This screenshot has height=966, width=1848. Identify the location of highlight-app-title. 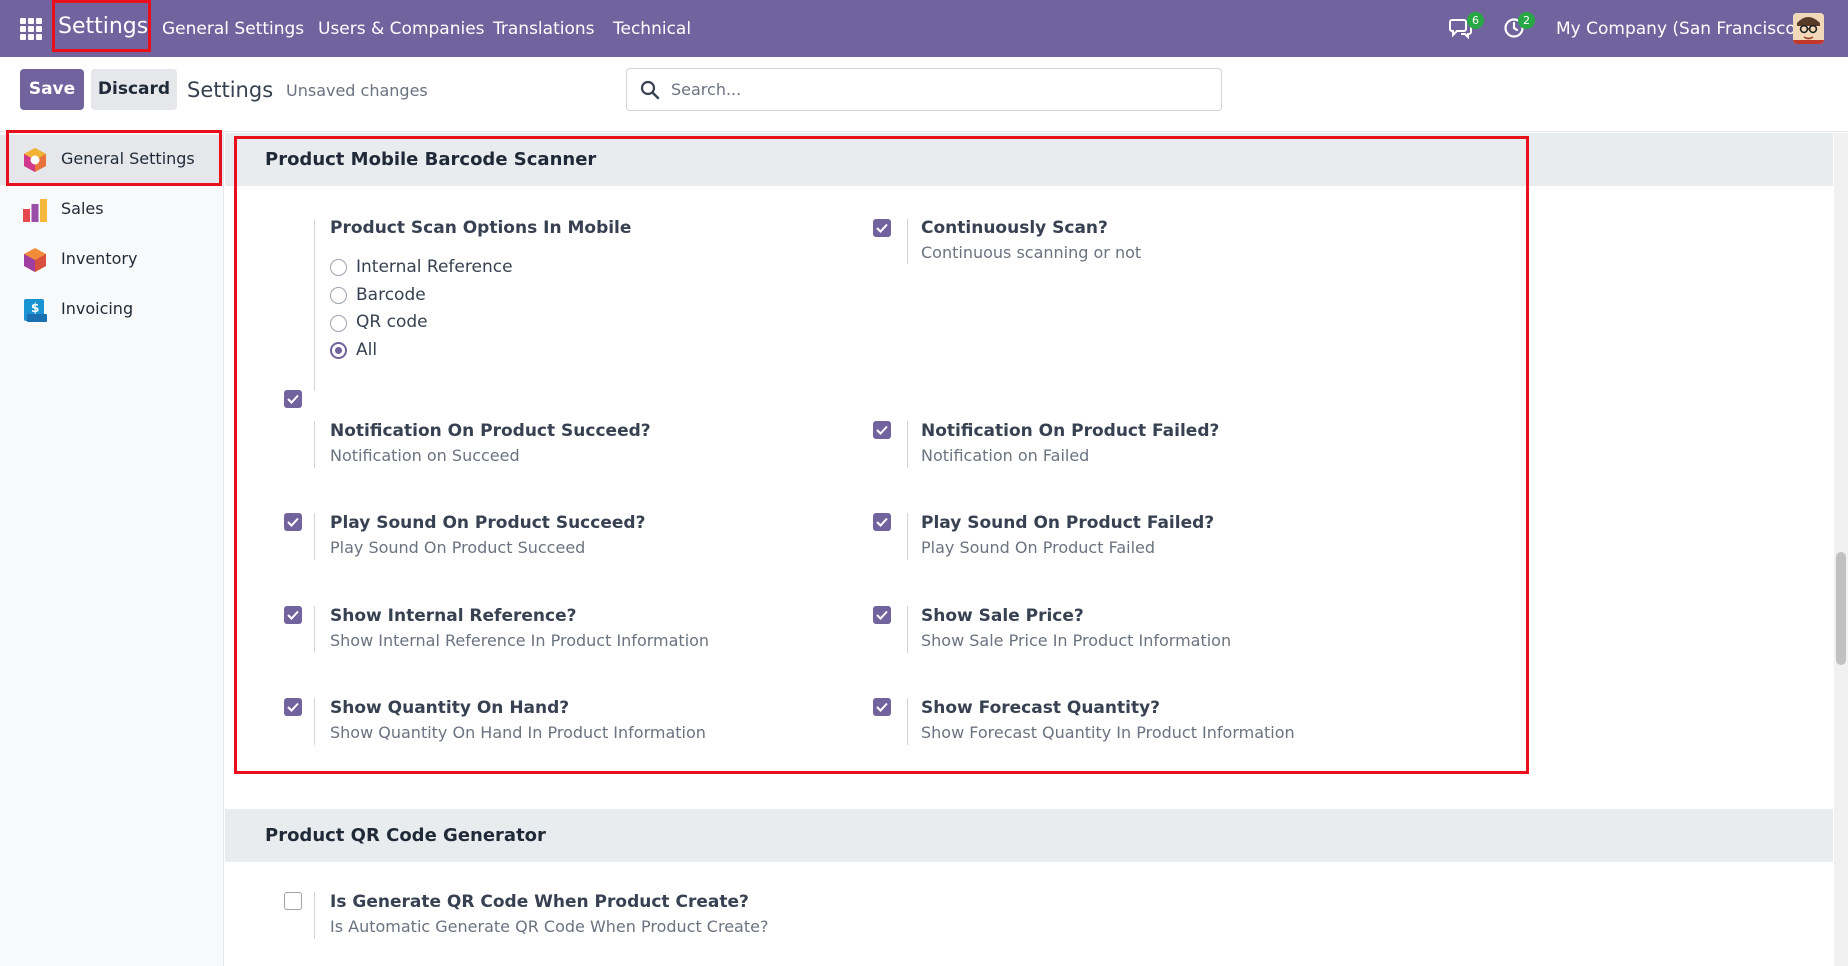
(101, 26).